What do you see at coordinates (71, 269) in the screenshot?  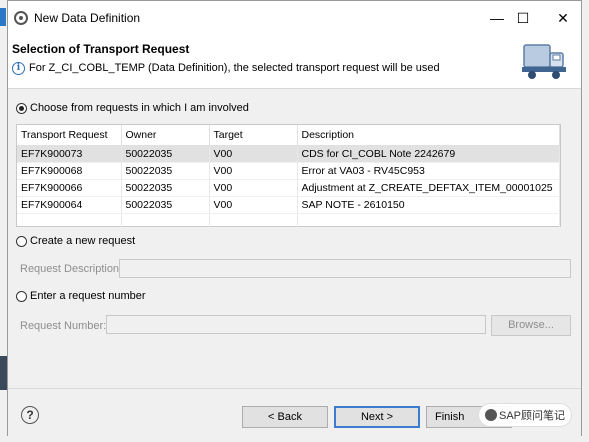 I see `request-description-label: Request Description:` at bounding box center [71, 269].